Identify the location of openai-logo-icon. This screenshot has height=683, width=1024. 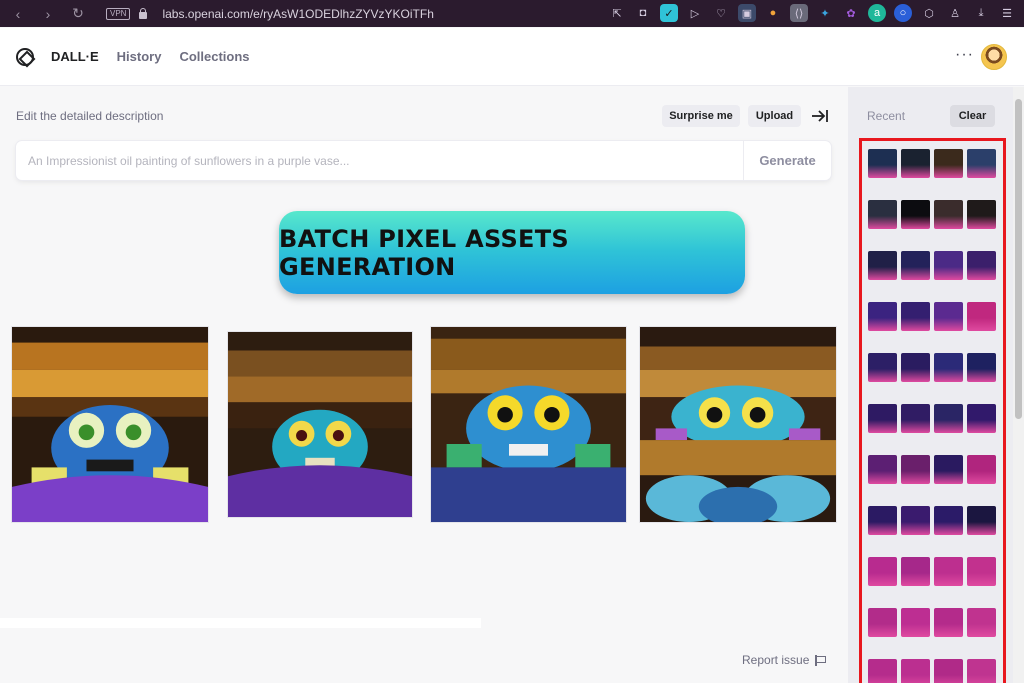
(25, 56).